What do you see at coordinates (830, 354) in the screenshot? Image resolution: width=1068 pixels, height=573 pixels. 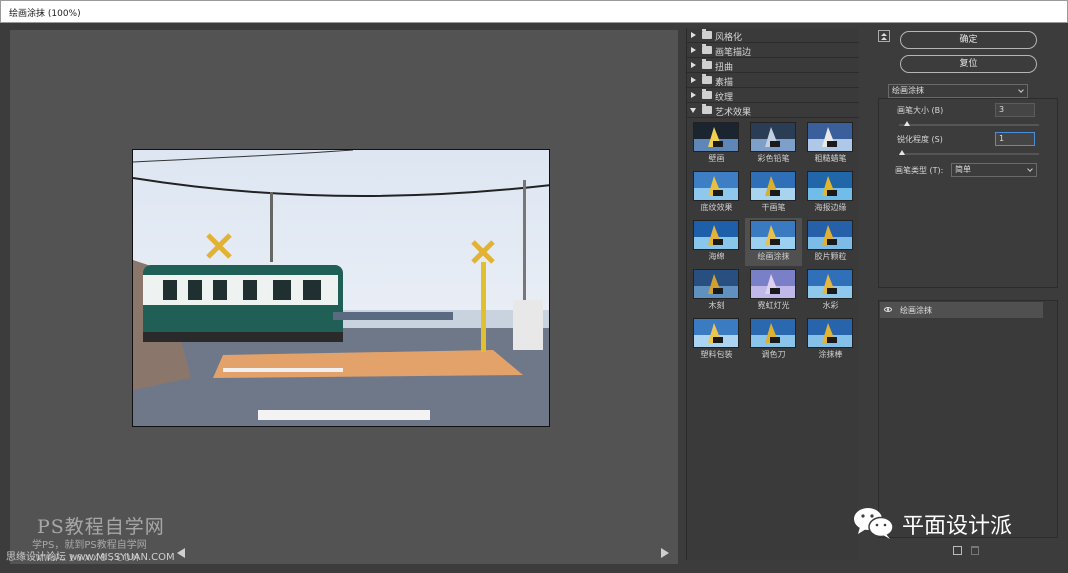 I see `filter-thumb-label: 涂抹棒` at bounding box center [830, 354].